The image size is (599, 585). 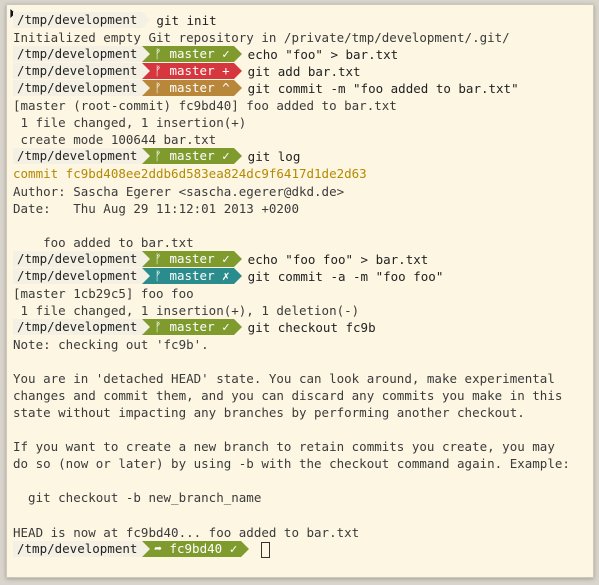 I want to click on command-text: git log, so click(x=274, y=157).